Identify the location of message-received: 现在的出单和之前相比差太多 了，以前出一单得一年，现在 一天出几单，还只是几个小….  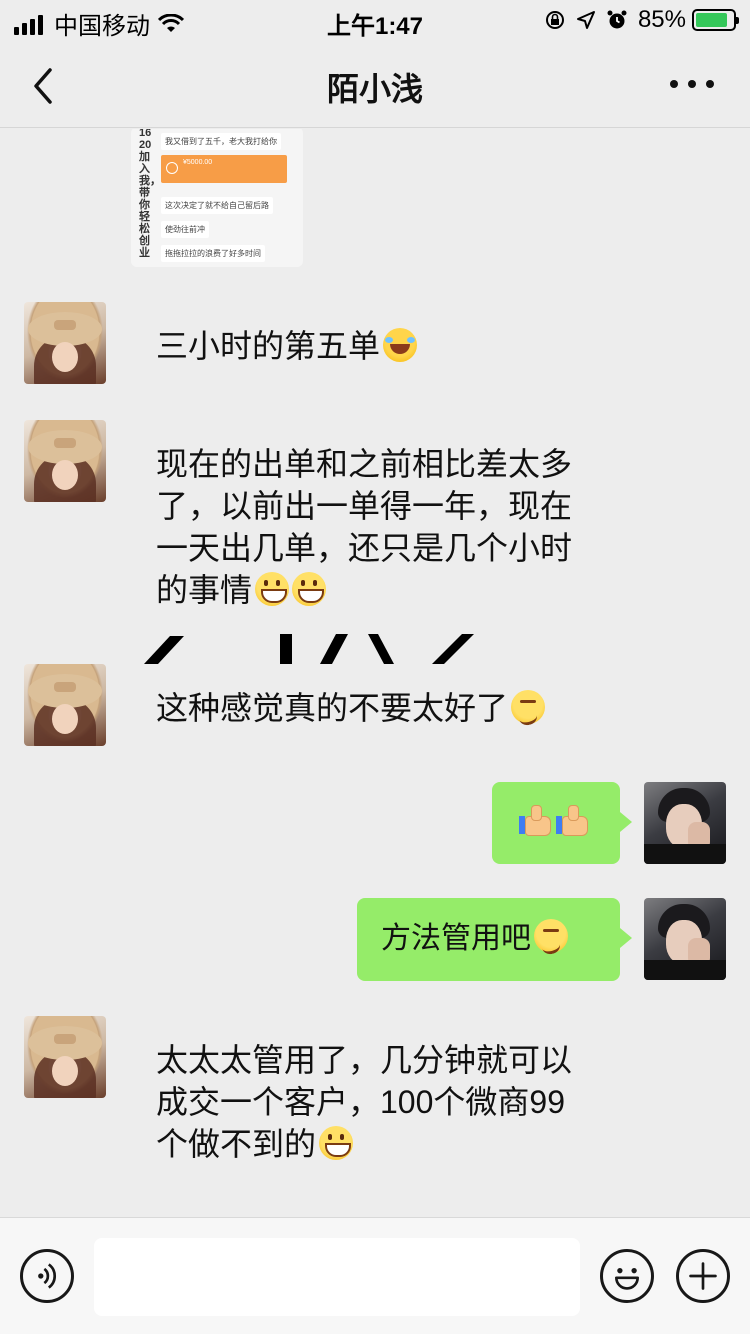
(364, 527).